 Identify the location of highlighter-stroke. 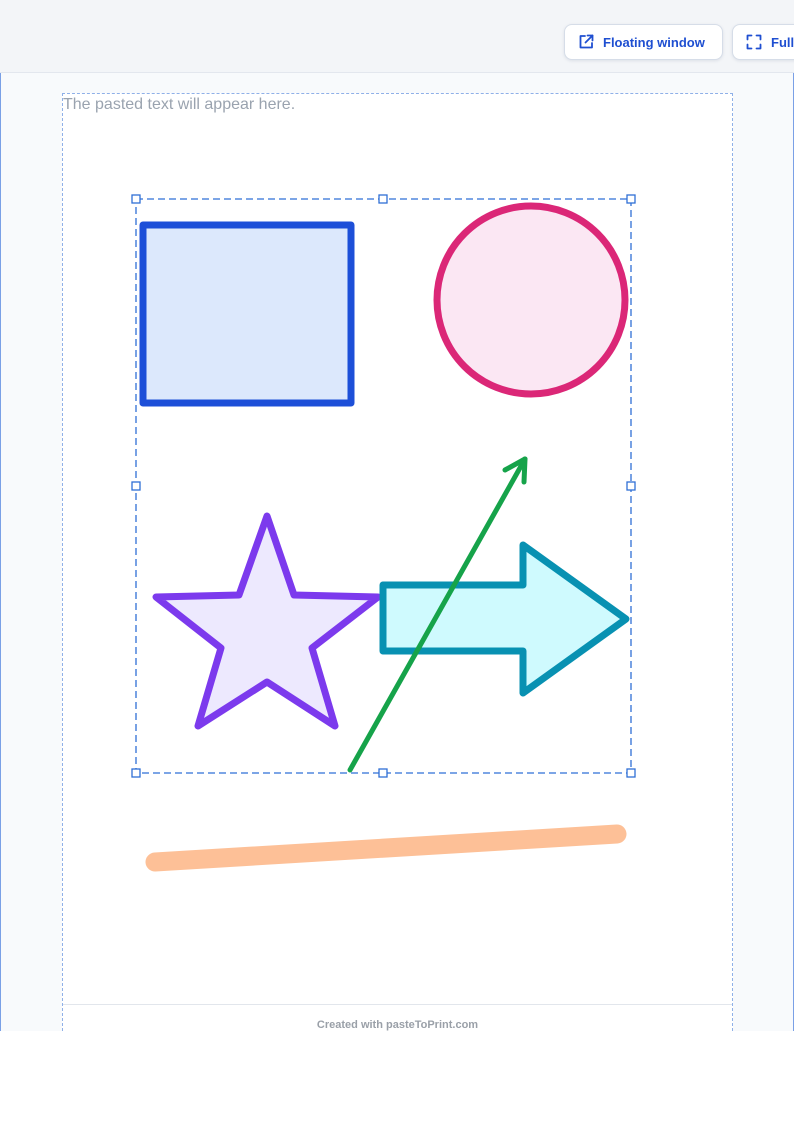
(386, 848).